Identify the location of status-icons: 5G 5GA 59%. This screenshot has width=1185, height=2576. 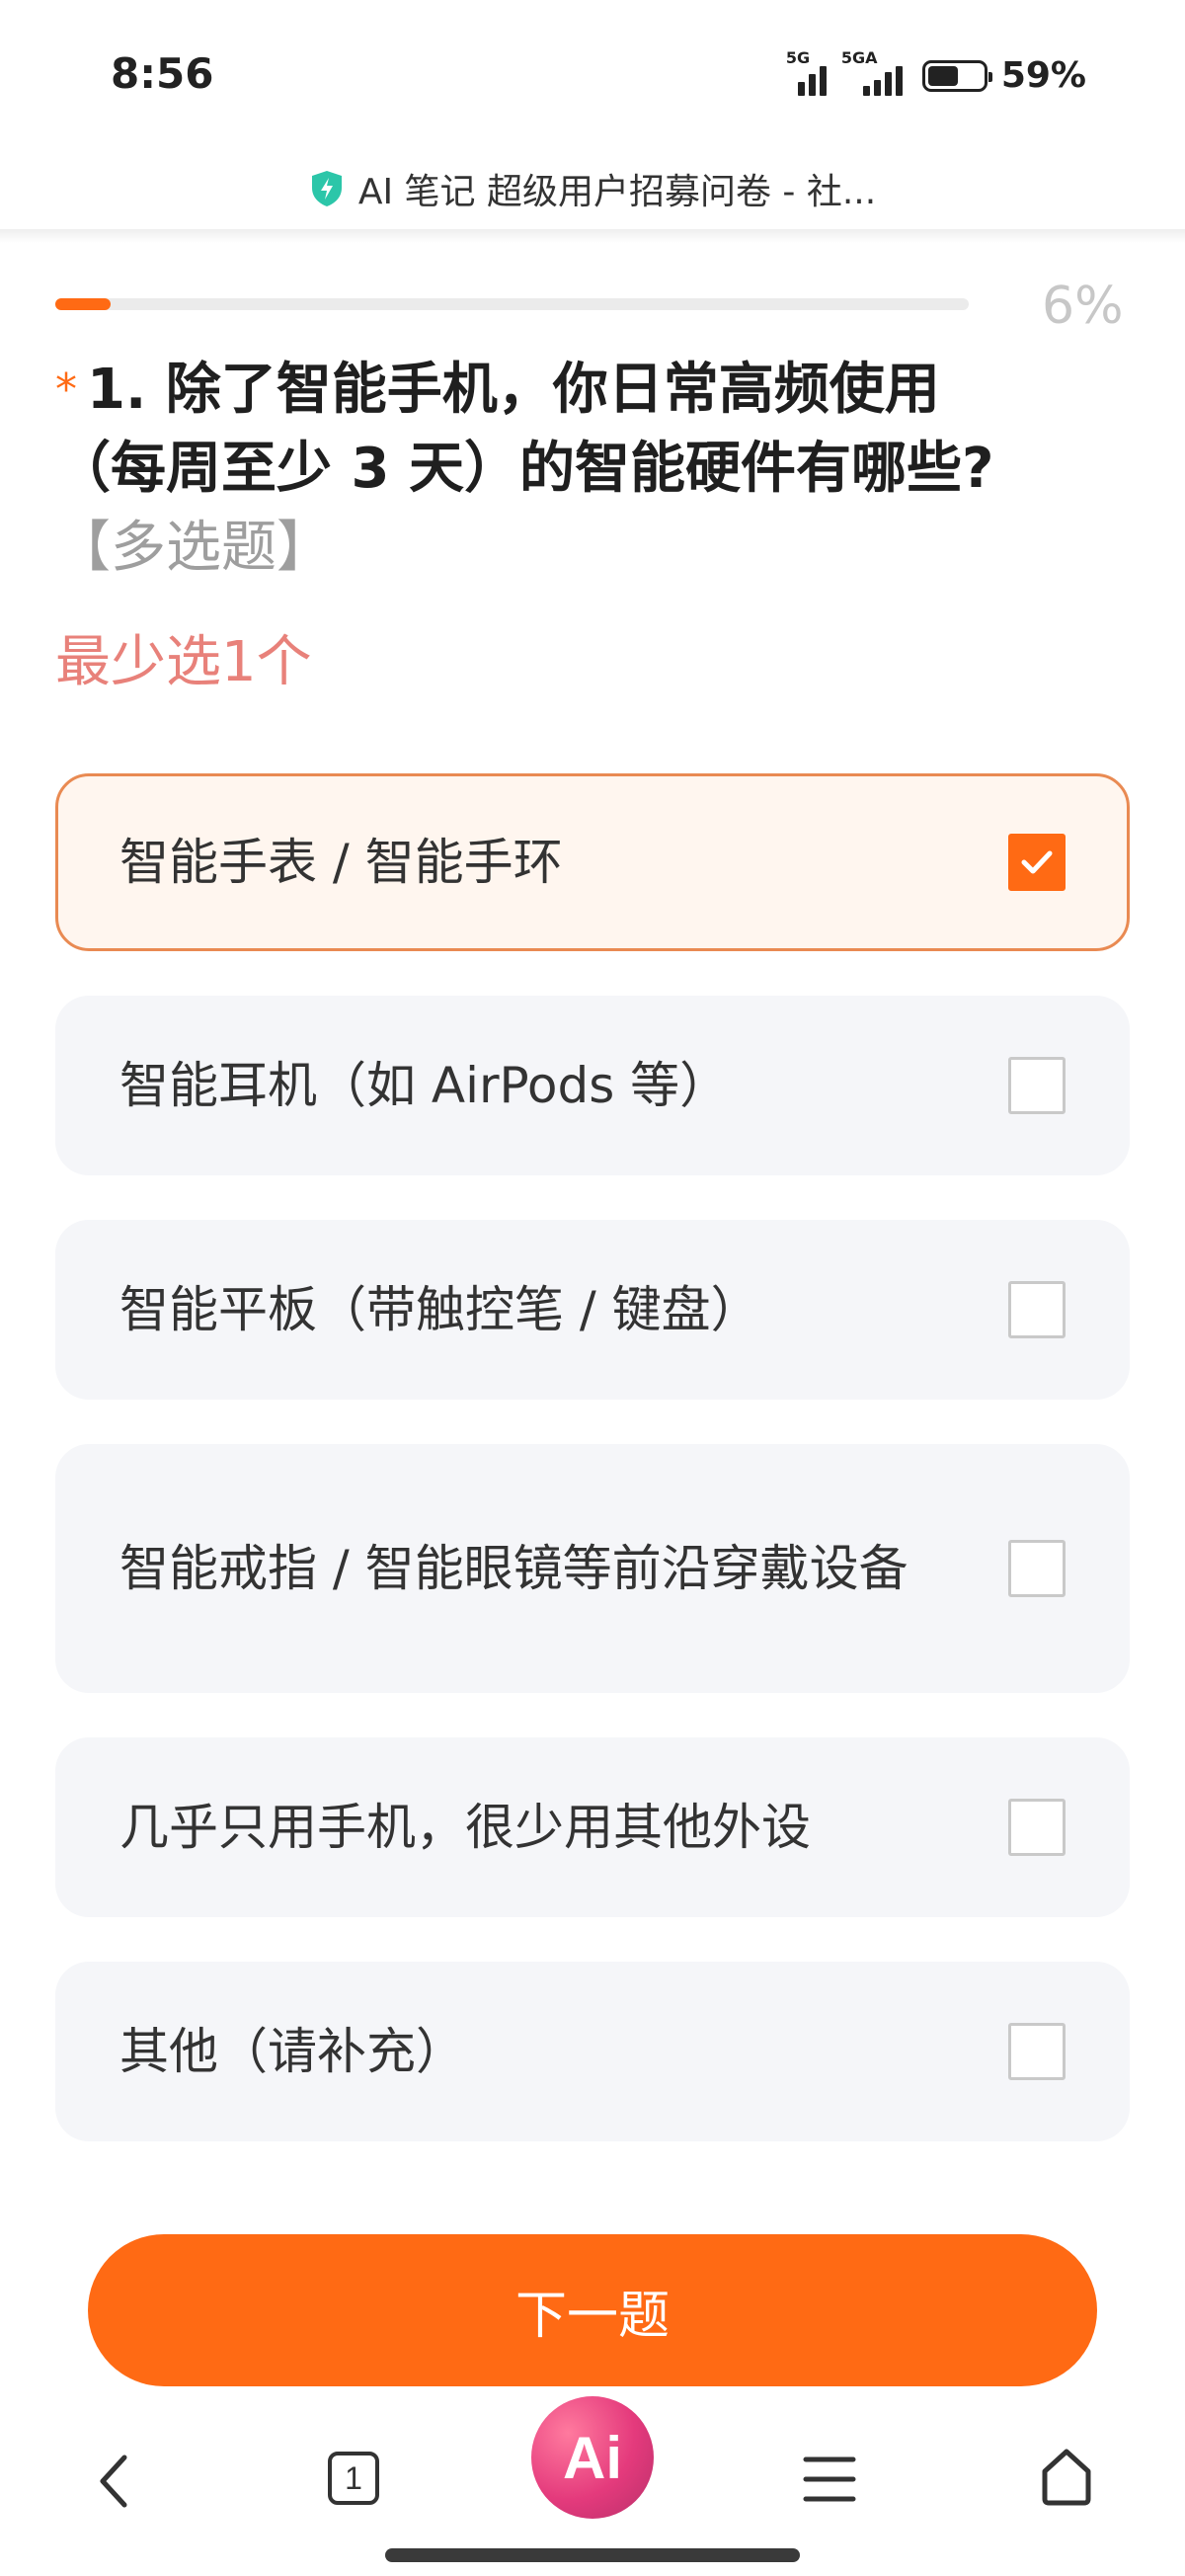
(936, 72).